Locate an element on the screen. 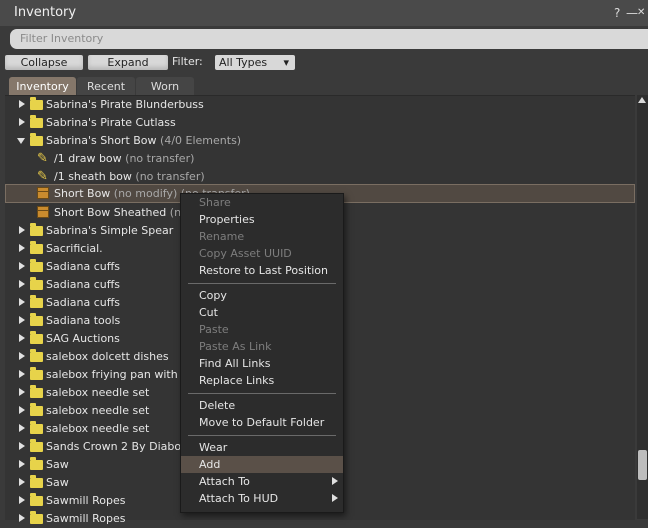 This screenshot has height=528, width=648. collapse-arrow-icon is located at coordinates (21, 141).